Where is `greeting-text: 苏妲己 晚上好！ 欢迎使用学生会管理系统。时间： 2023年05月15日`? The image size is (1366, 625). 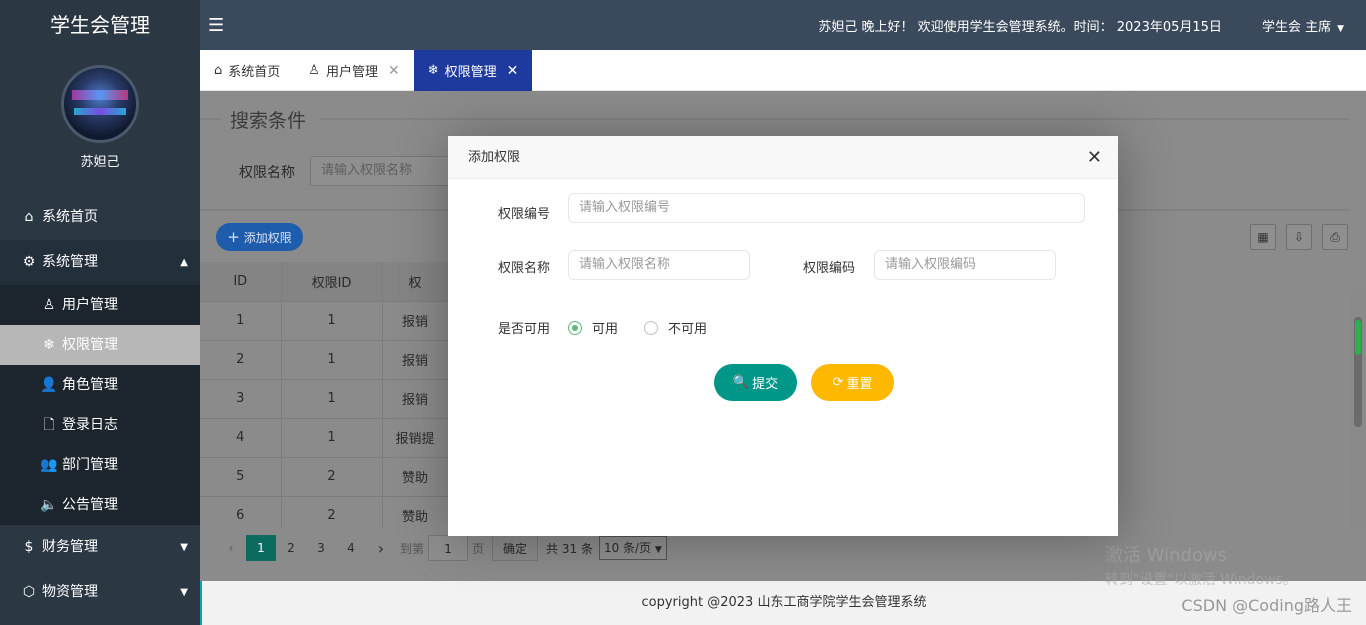
greeting-text: 苏妲己 晚上好！ 欢迎使用学生会管理系统。时间： 2023年05月15日 is located at coordinates (1020, 27).